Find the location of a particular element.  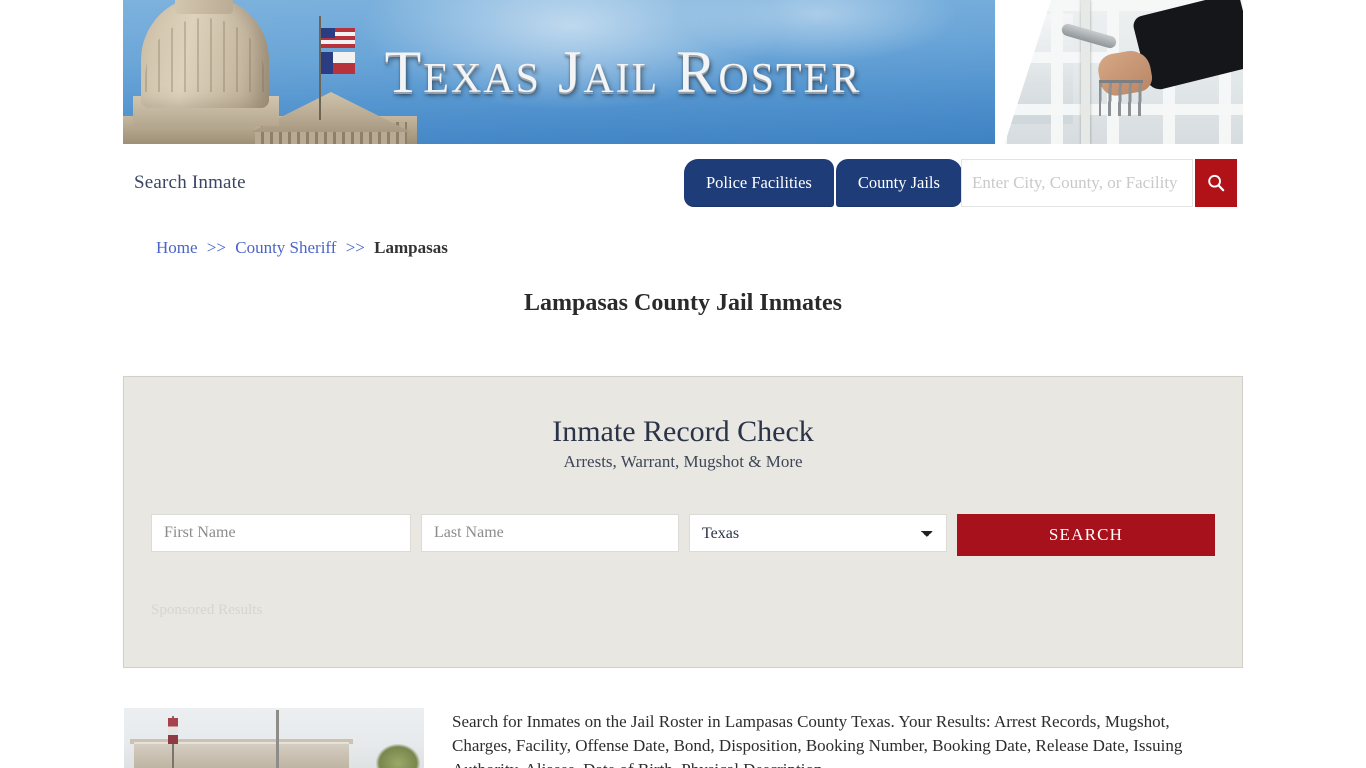

main-nav: Police Facilities County Jails is located at coordinates (823, 183).